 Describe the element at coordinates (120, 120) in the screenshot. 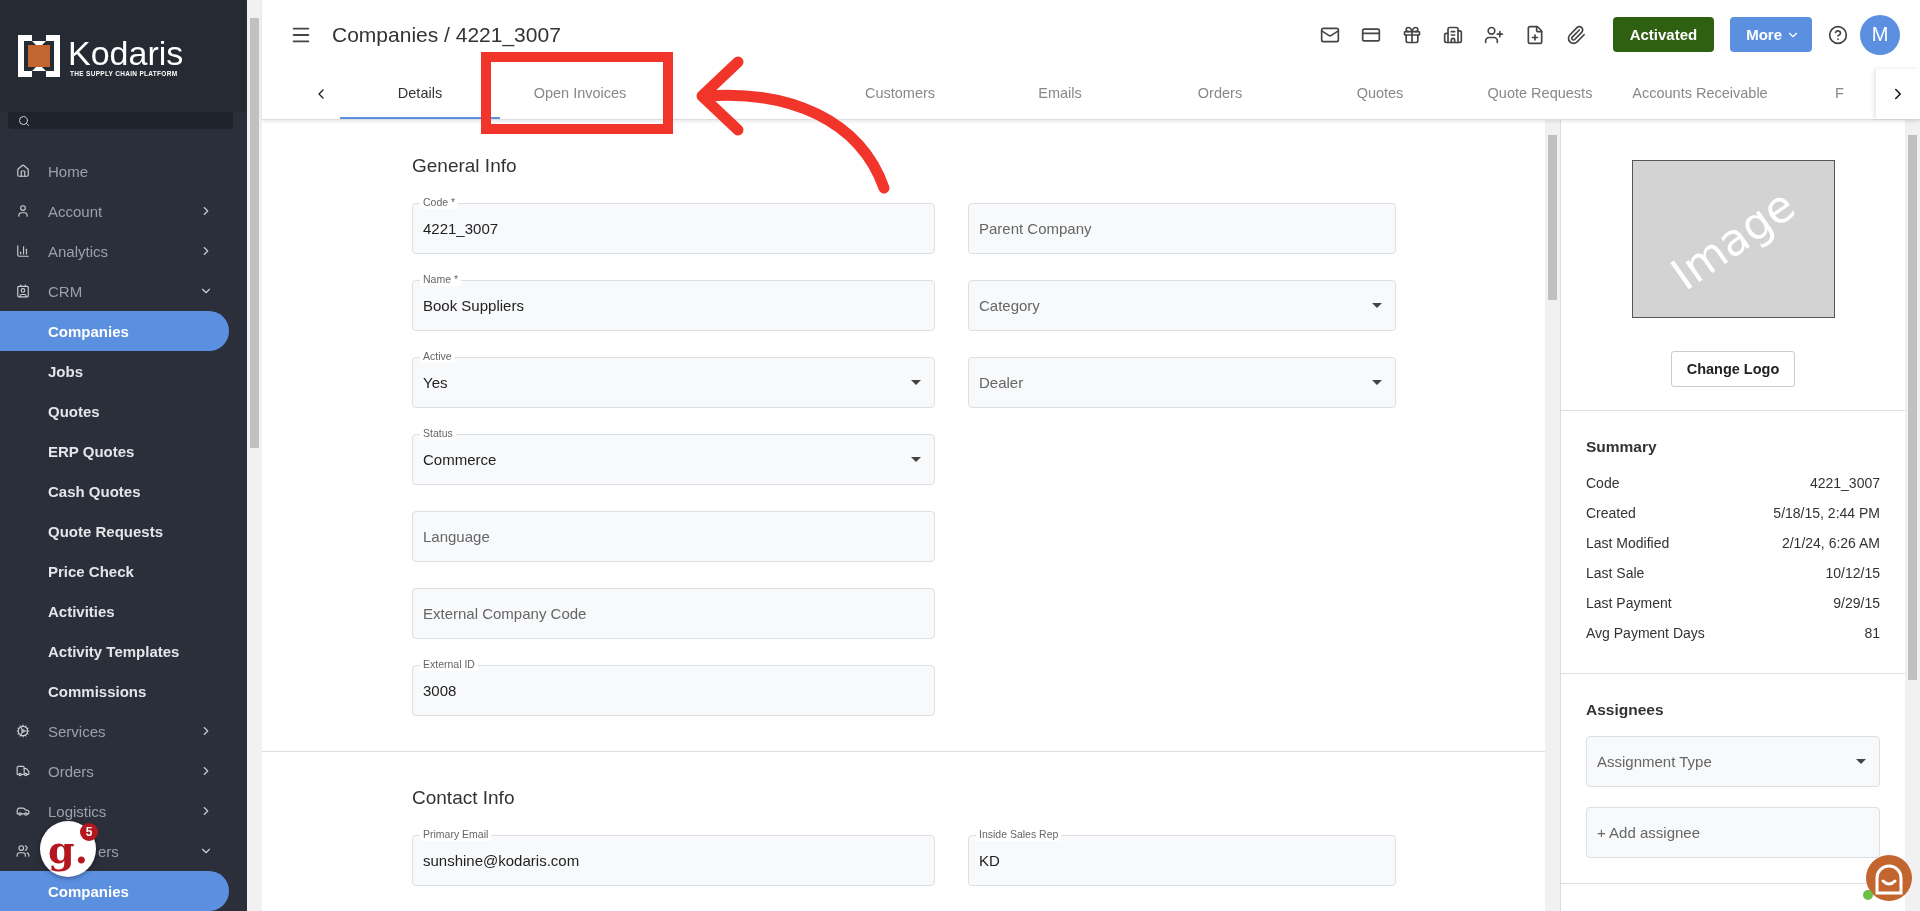

I see `search-field` at that location.